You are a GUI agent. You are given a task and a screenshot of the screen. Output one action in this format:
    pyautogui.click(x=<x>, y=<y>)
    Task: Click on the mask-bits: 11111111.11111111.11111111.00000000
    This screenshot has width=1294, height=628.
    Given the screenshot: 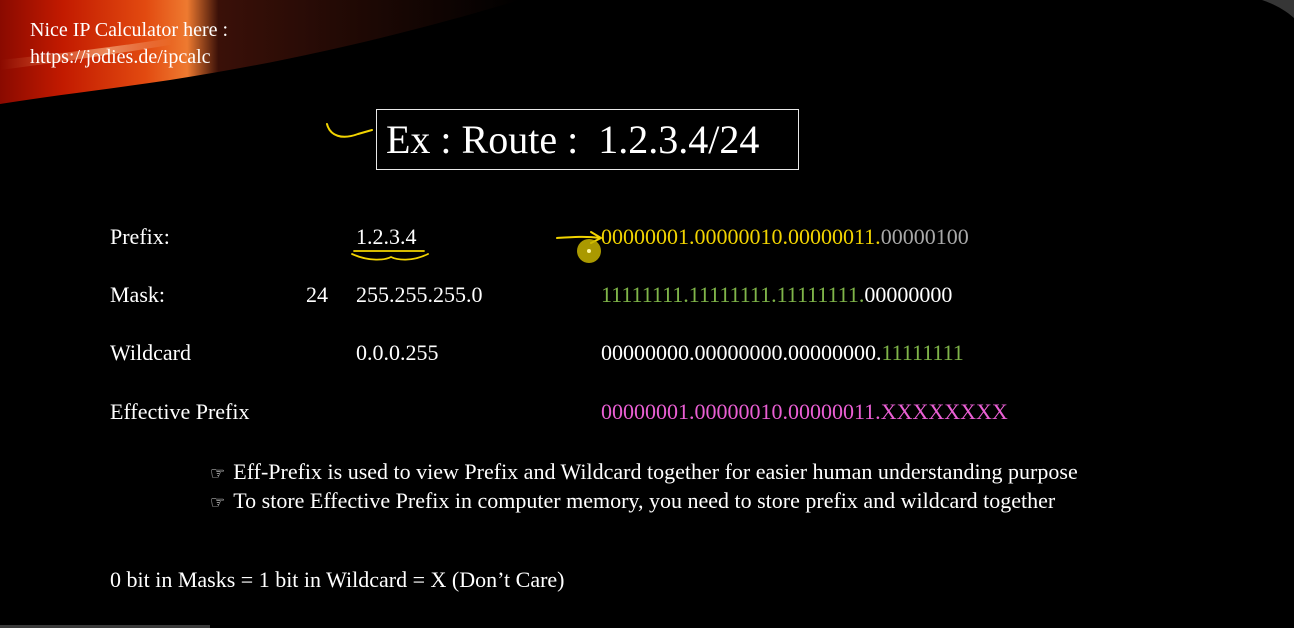 What is the action you would take?
    pyautogui.click(x=776, y=295)
    